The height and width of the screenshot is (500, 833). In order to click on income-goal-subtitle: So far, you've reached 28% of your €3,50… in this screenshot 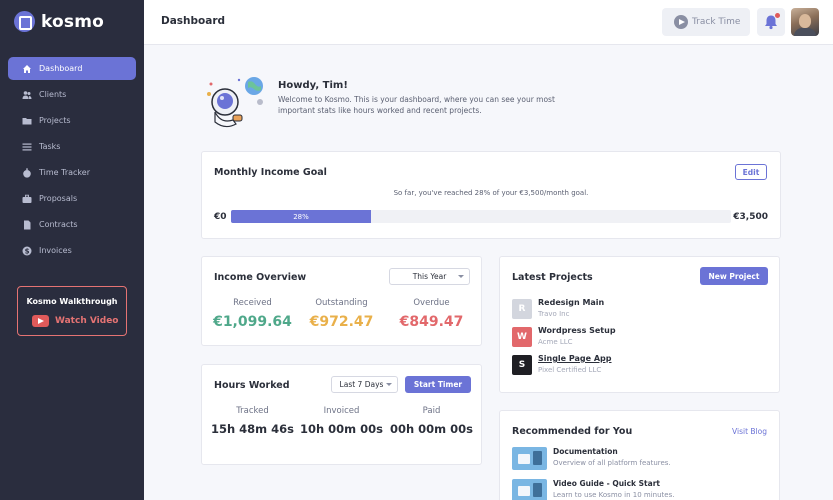, I will do `click(491, 193)`.